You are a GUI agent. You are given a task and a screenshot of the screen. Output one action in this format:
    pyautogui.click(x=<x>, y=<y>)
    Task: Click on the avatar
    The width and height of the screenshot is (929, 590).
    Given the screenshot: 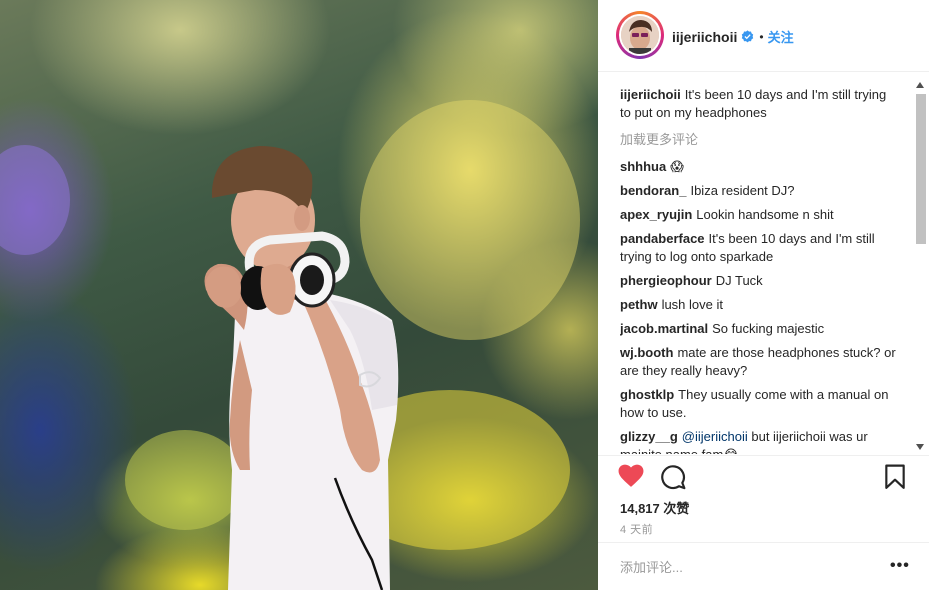 What is the action you would take?
    pyautogui.click(x=640, y=35)
    